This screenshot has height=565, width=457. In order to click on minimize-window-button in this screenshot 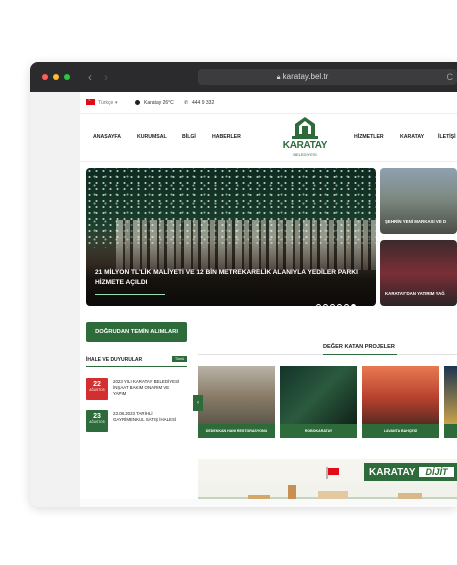, I will do `click(56, 77)`.